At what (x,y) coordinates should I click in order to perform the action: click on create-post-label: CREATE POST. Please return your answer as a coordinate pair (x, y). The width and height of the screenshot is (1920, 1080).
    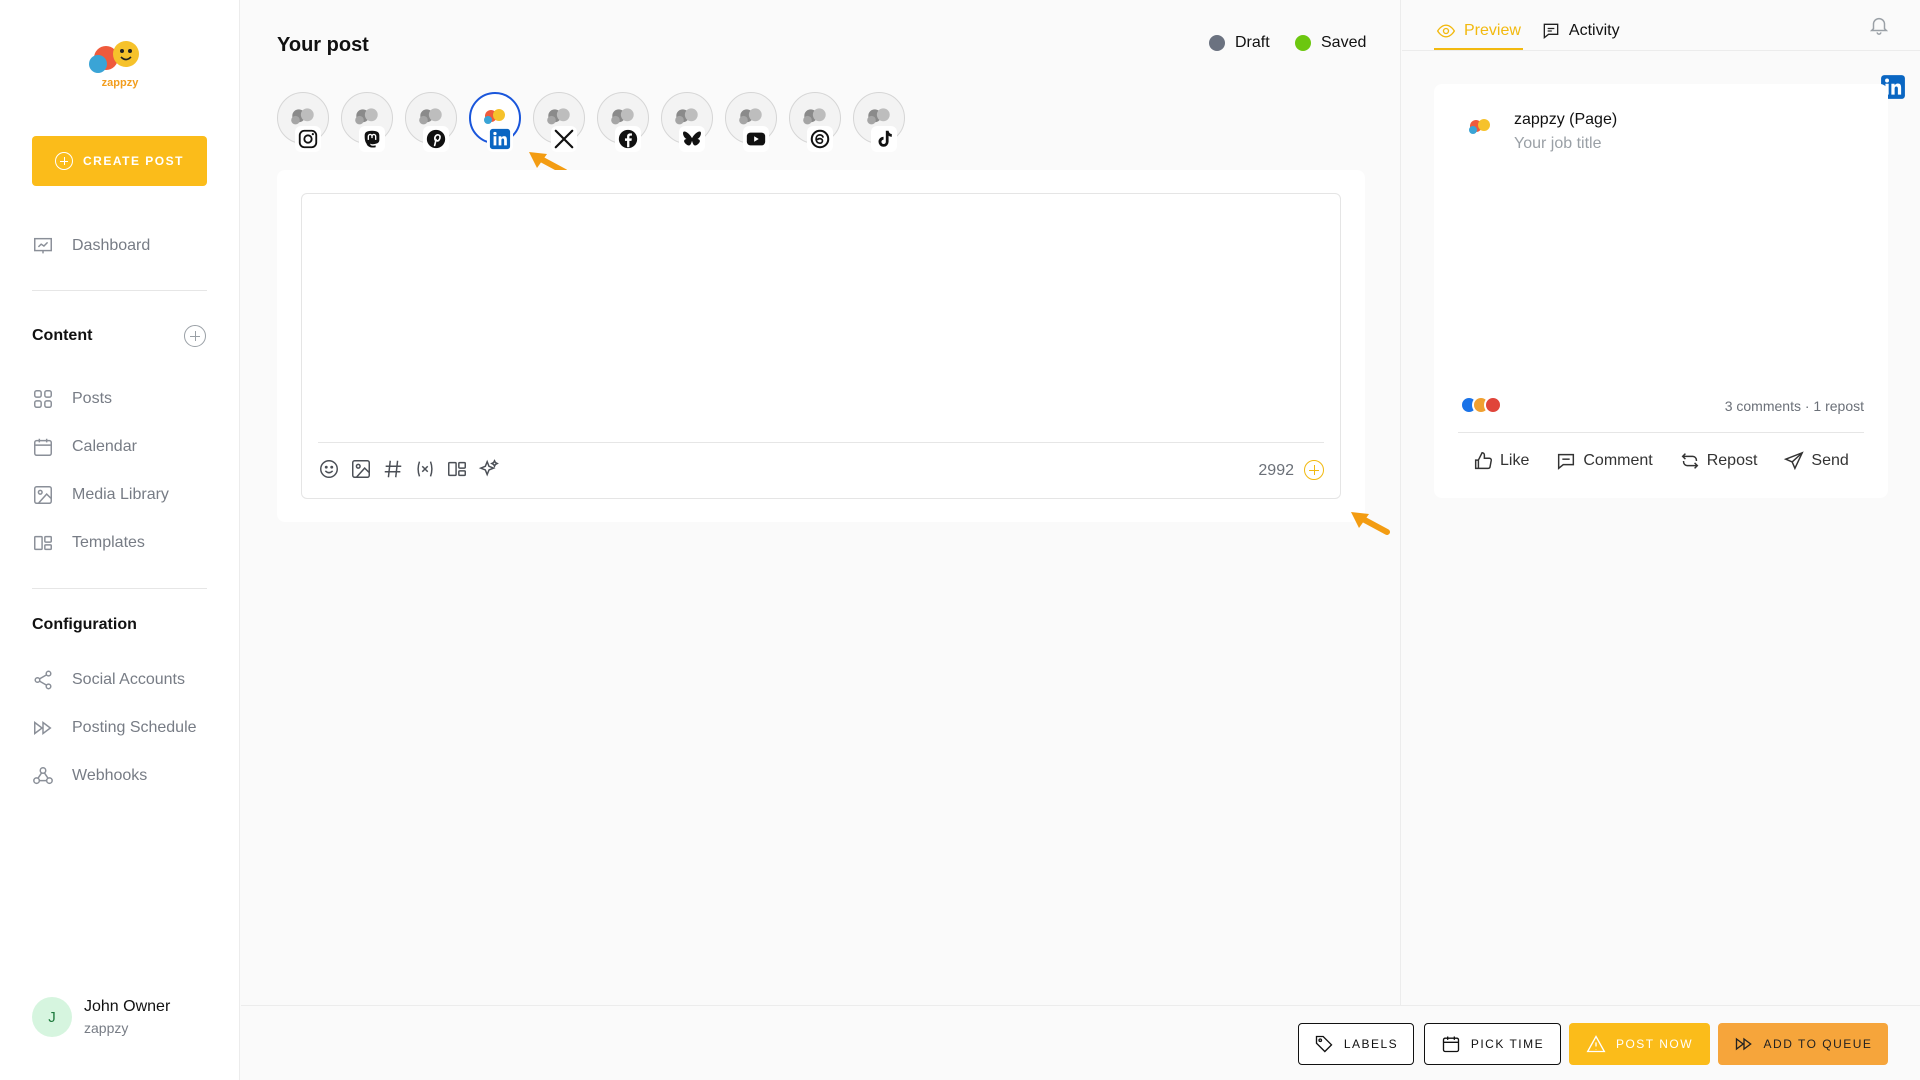
    Looking at the image, I should click on (133, 161).